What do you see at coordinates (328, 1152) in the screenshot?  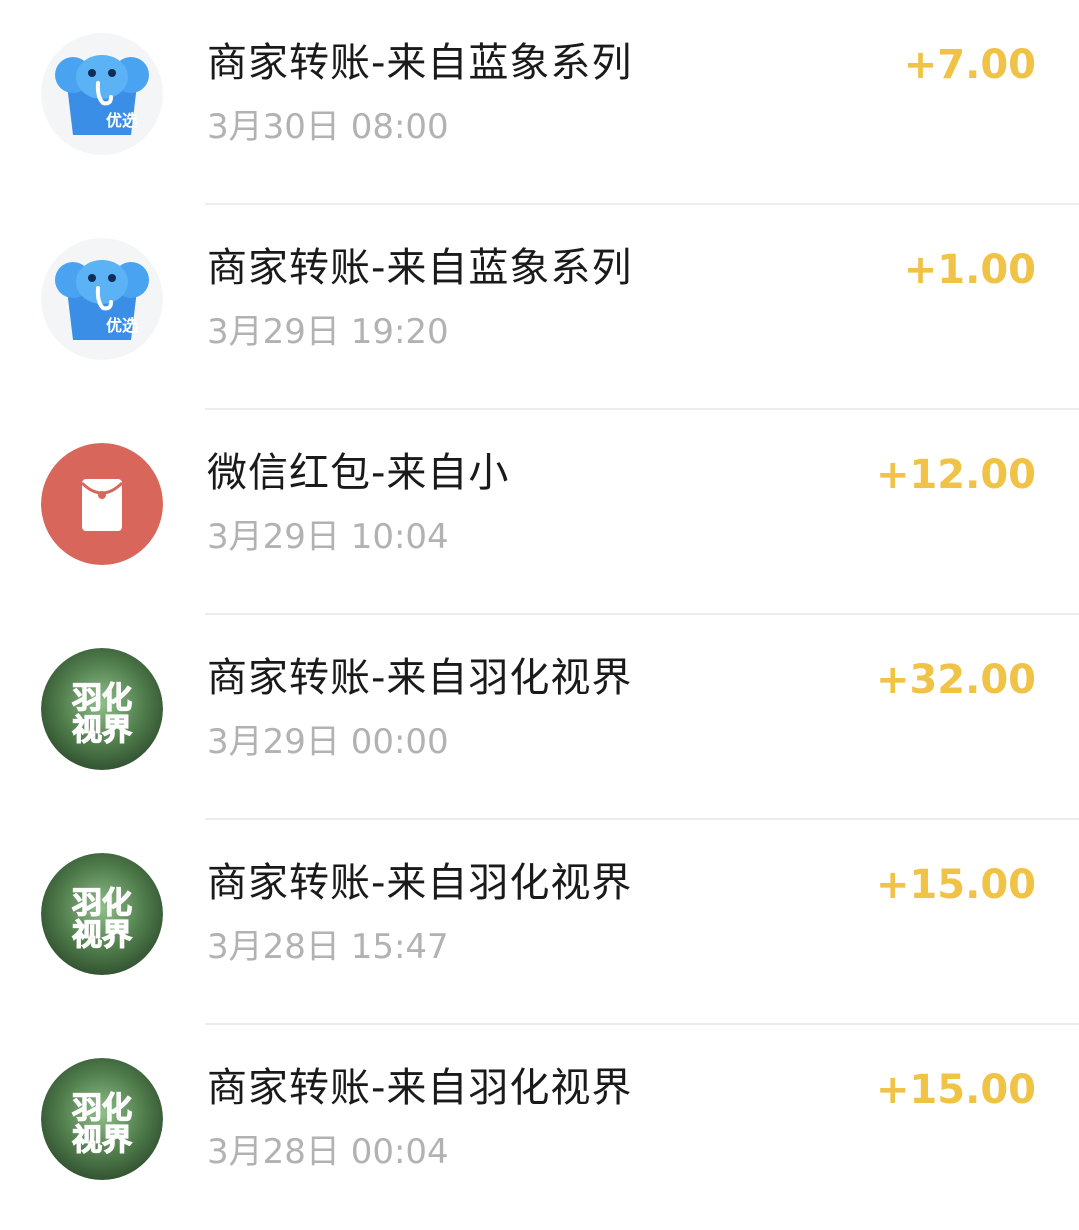 I see `transaction-time: 3月28日 00:04` at bounding box center [328, 1152].